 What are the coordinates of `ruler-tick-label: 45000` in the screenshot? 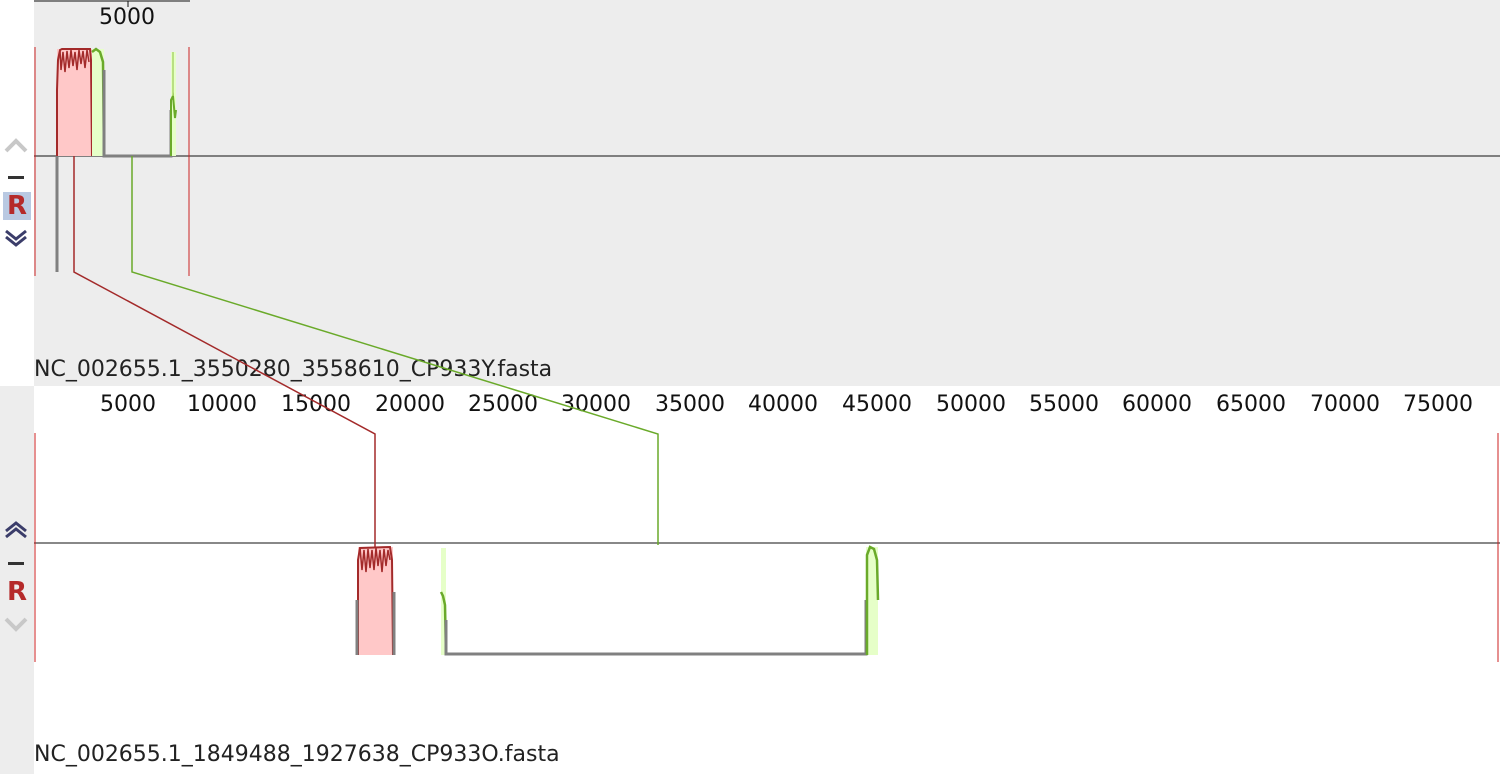 It's located at (877, 404).